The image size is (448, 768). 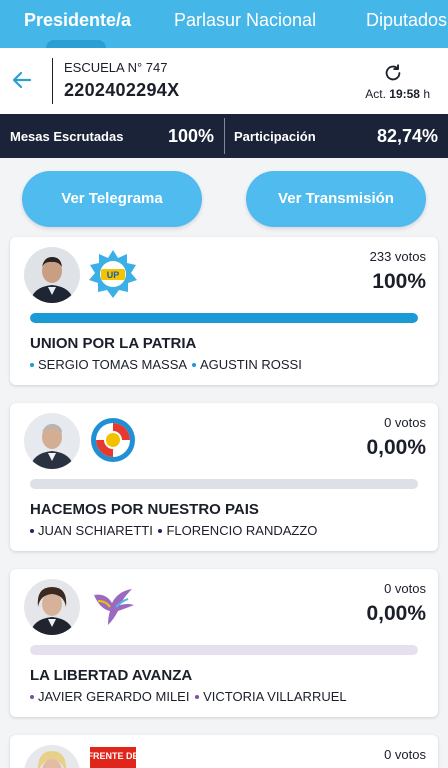 I want to click on header-divider, so click(x=52, y=81).